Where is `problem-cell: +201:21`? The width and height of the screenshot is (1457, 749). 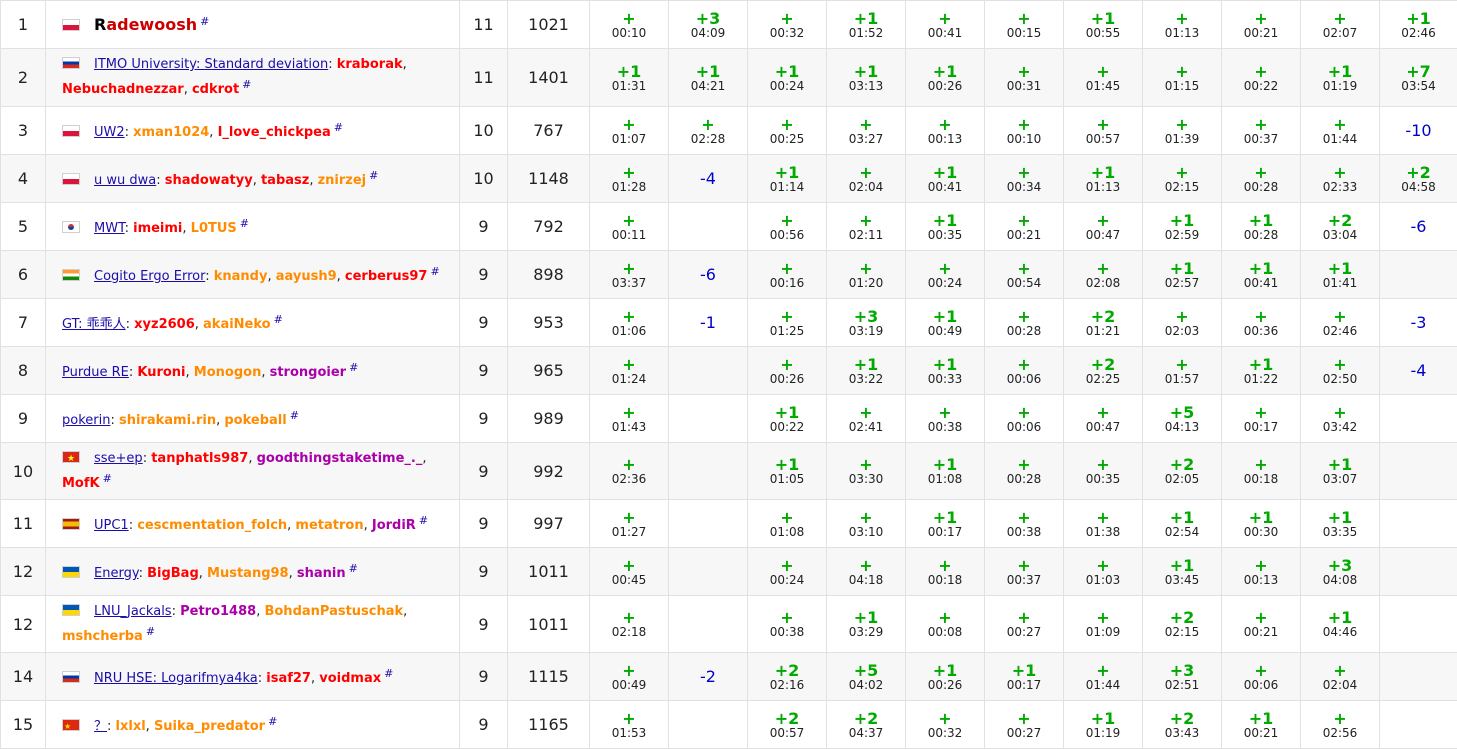
problem-cell: +201:21 is located at coordinates (1103, 323).